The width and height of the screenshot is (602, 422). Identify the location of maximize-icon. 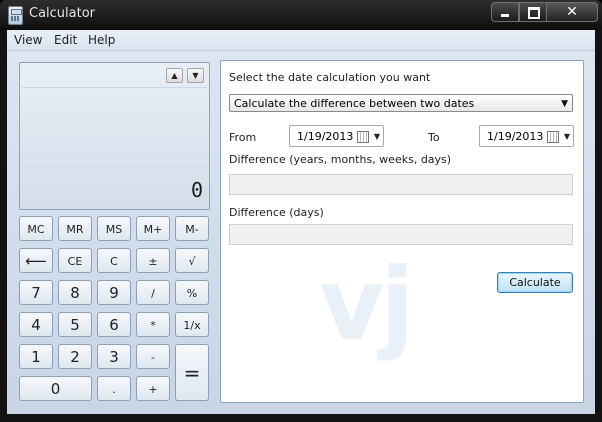
(534, 13).